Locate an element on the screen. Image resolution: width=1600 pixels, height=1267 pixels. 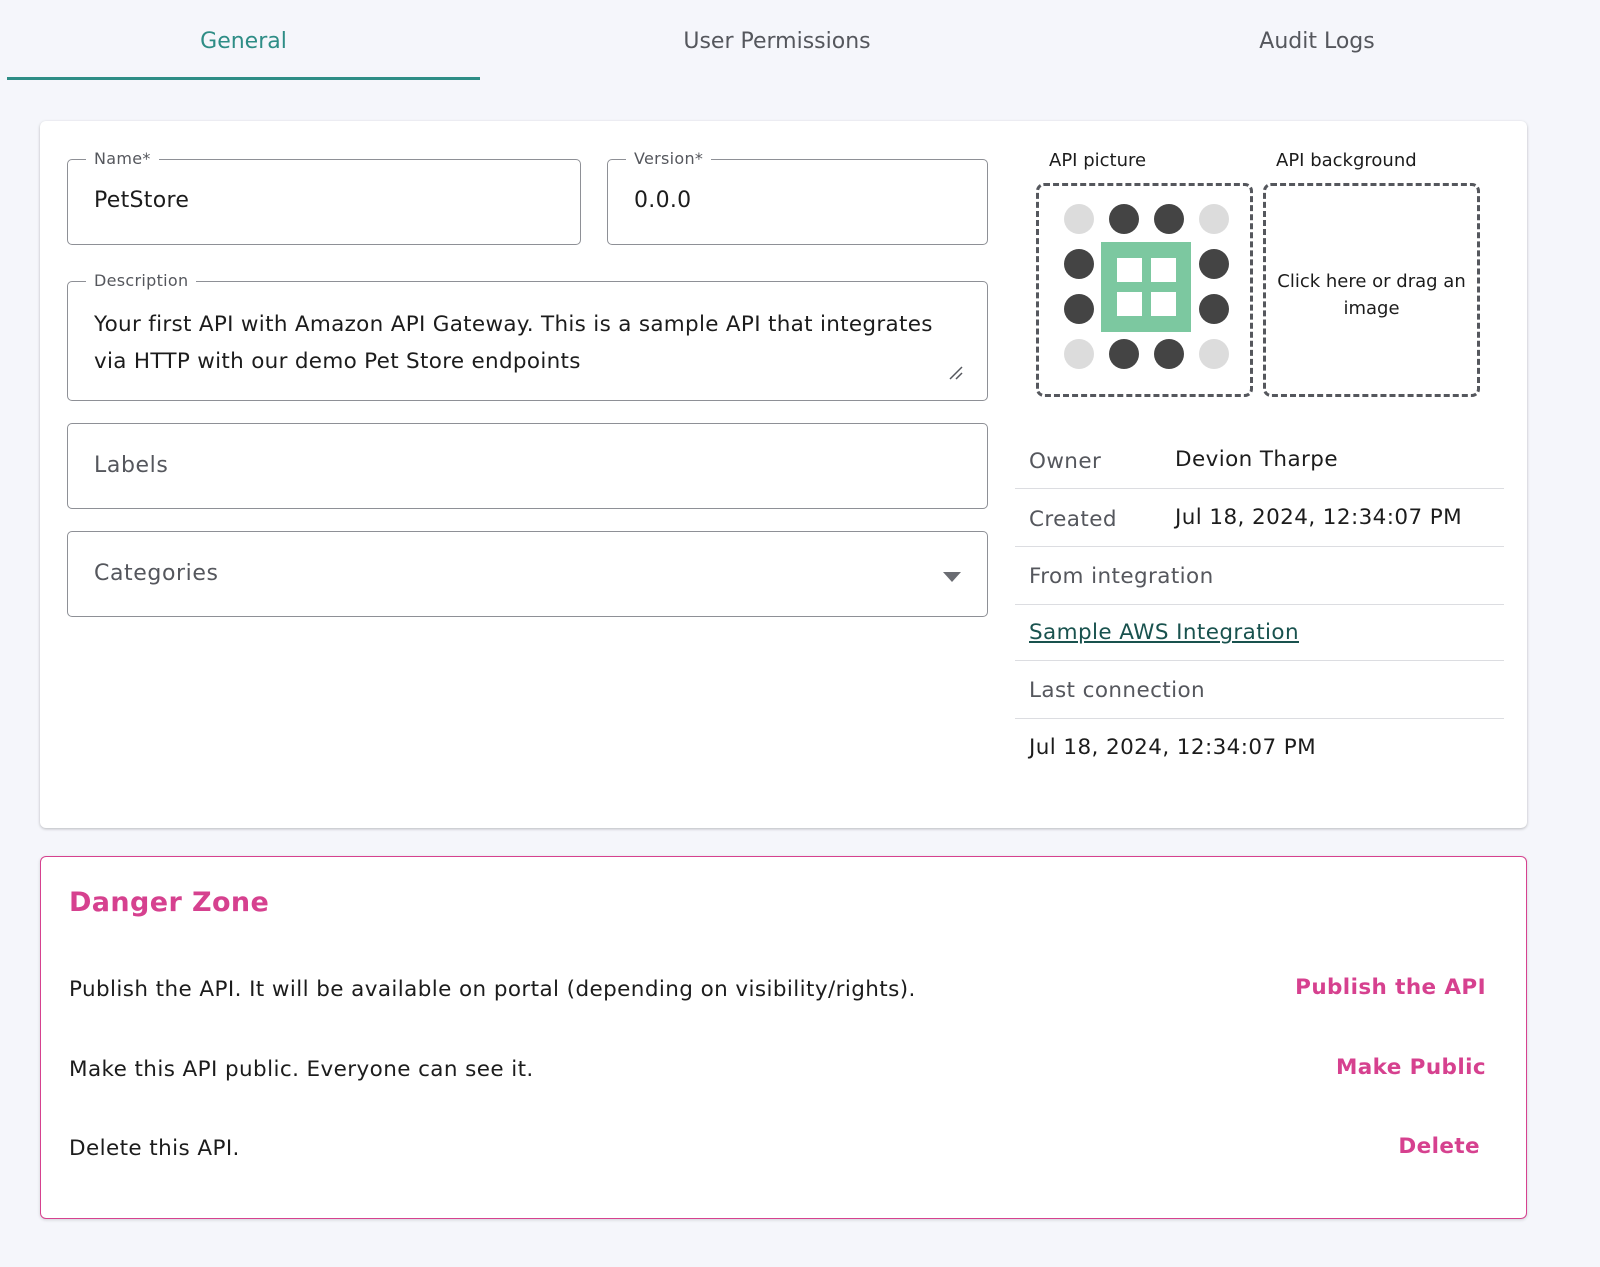
make-public-button: Make Public is located at coordinates (1411, 1067).